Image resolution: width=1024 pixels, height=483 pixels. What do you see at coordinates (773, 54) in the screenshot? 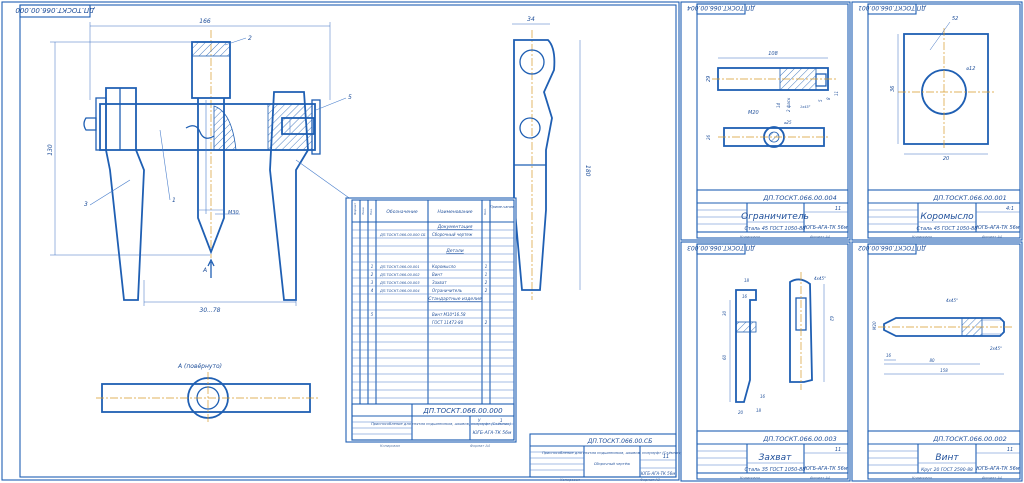
I see `sheet004-dim-len: 108` at bounding box center [773, 54].